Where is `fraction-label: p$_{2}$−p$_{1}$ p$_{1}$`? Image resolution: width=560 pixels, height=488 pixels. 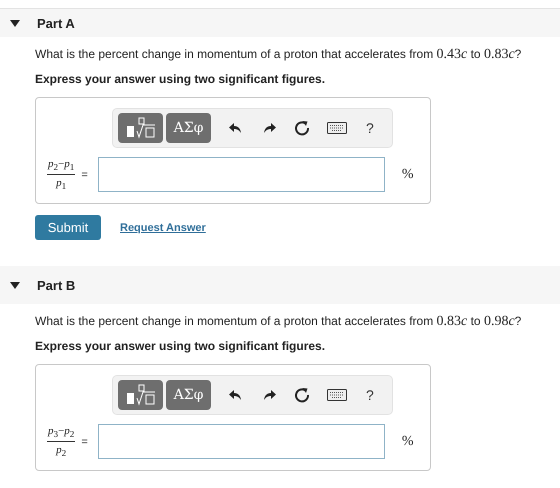 fraction-label: p$_{2}$−p$_{1}$ p$_{1}$ is located at coordinates (61, 174).